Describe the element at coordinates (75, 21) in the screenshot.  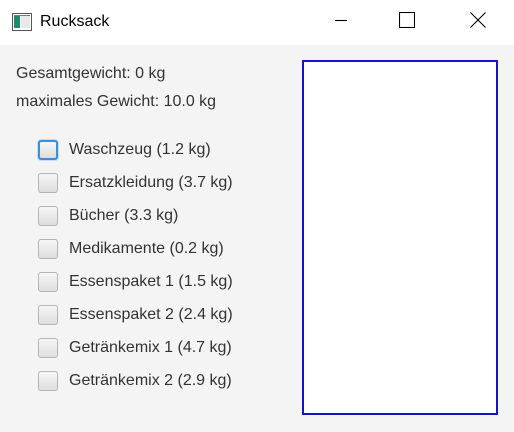
I see `window-title: Rucksack` at that location.